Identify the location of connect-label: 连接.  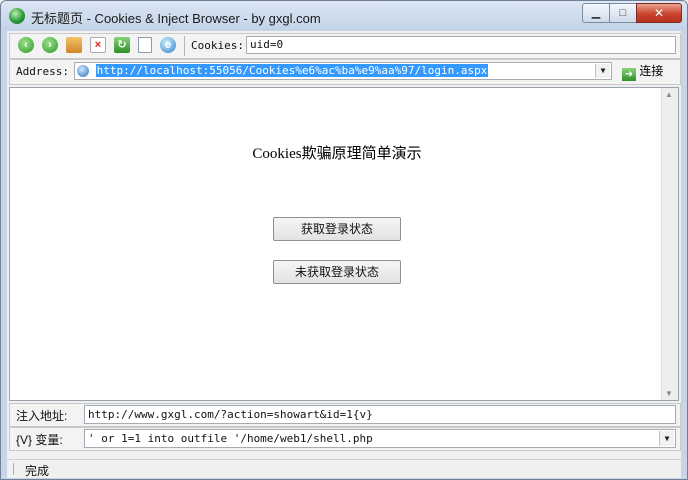
(651, 71).